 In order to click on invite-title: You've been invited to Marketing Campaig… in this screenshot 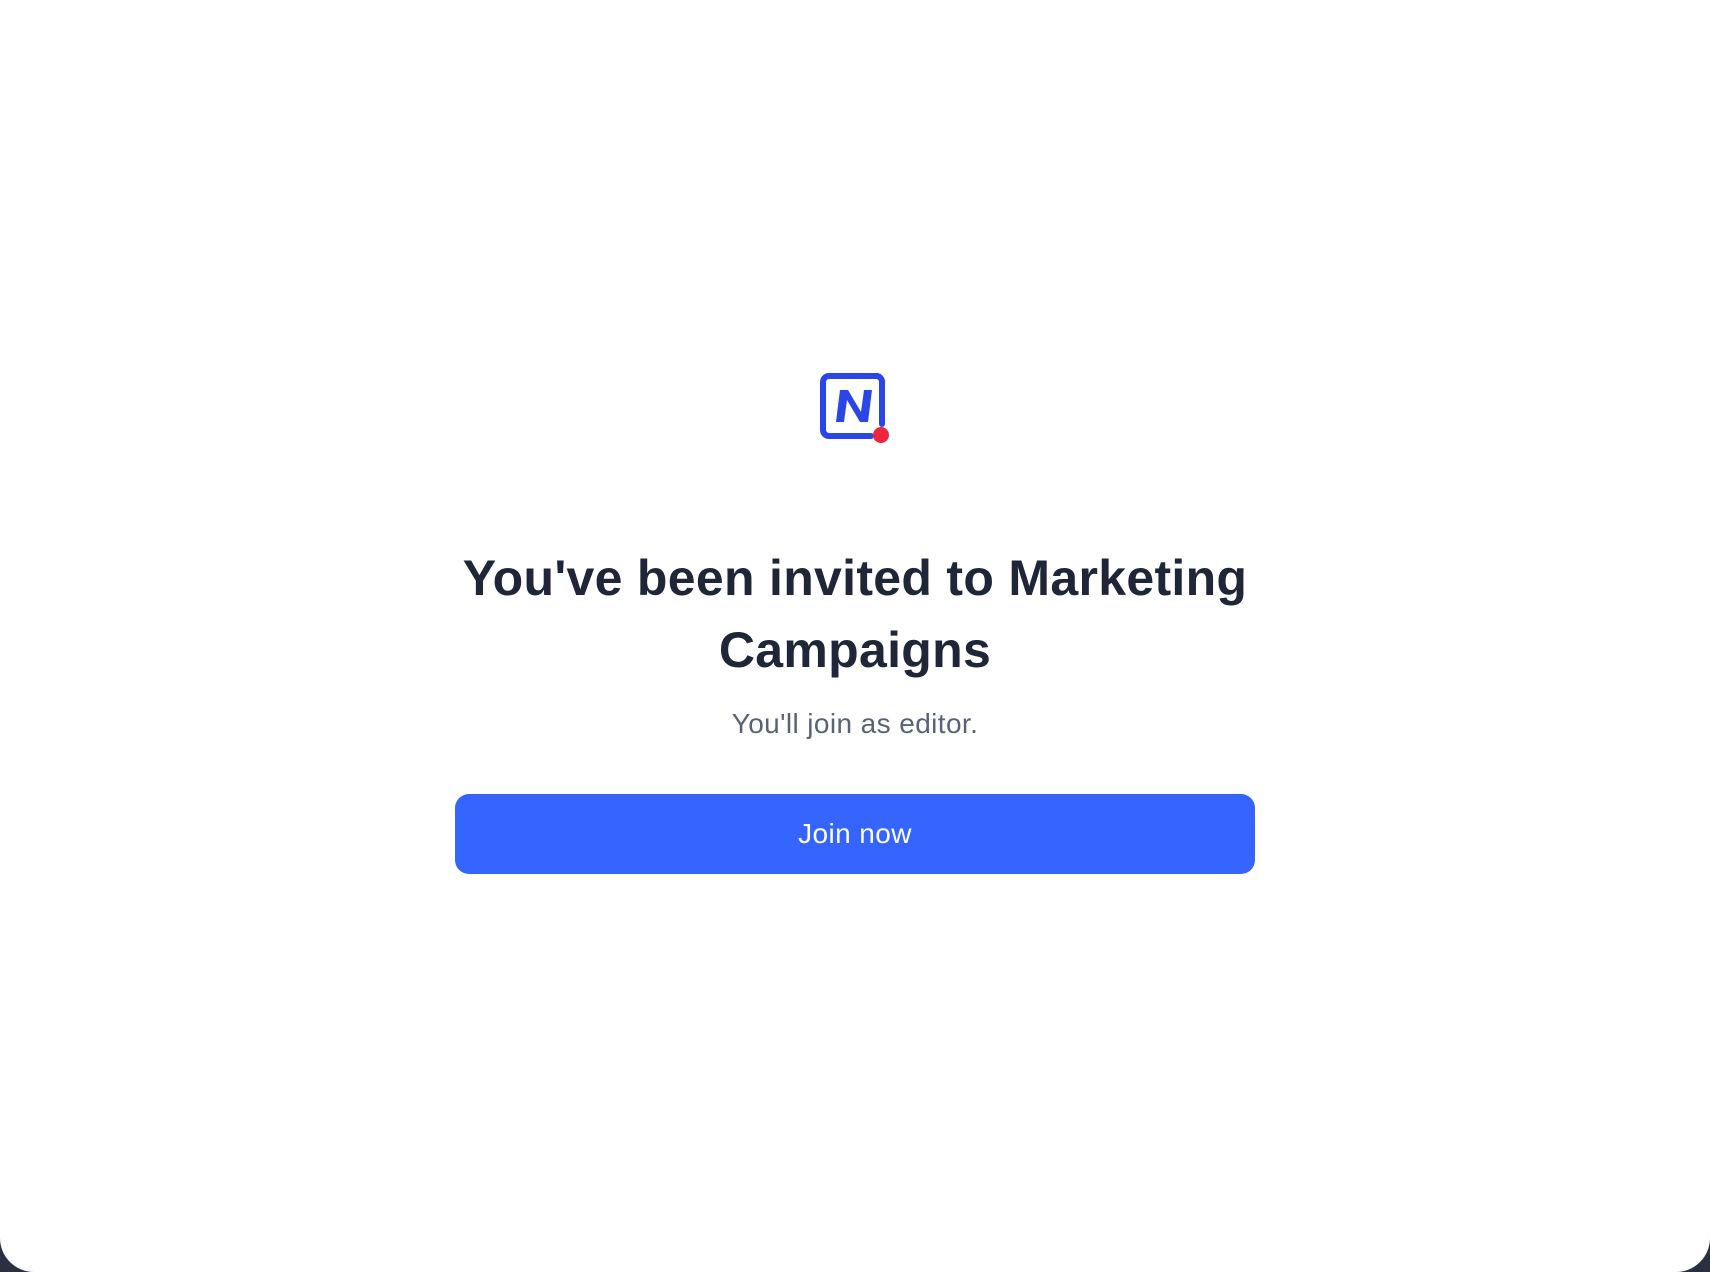, I will do `click(855, 614)`.